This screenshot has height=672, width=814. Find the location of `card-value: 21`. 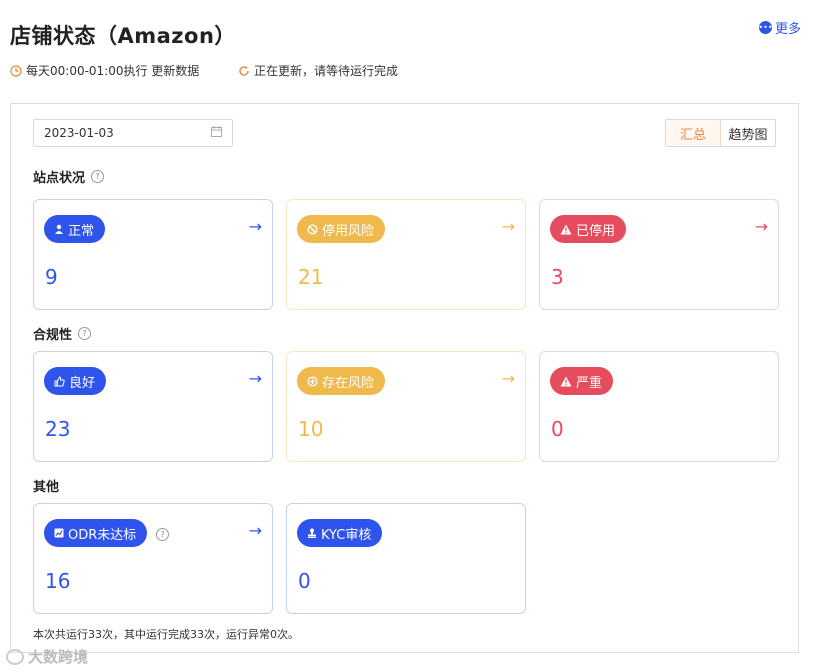

card-value: 21 is located at coordinates (311, 277).